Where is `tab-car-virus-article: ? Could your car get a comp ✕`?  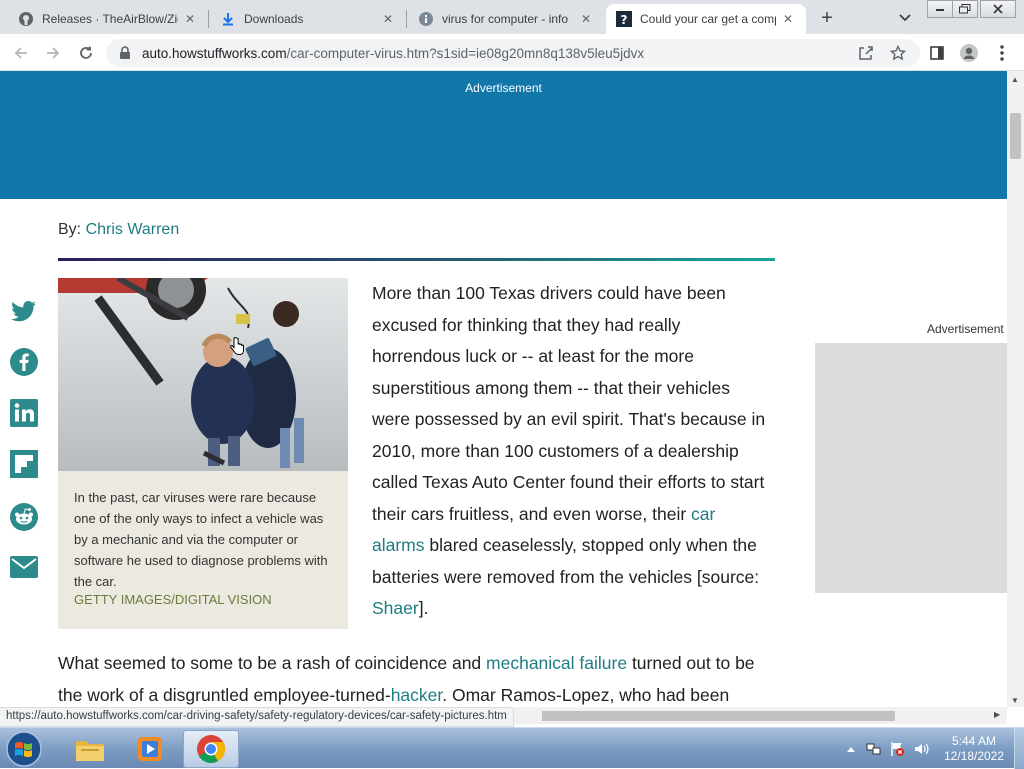
tab-car-virus-article: ? Could your car get a comp ✕ is located at coordinates (706, 19).